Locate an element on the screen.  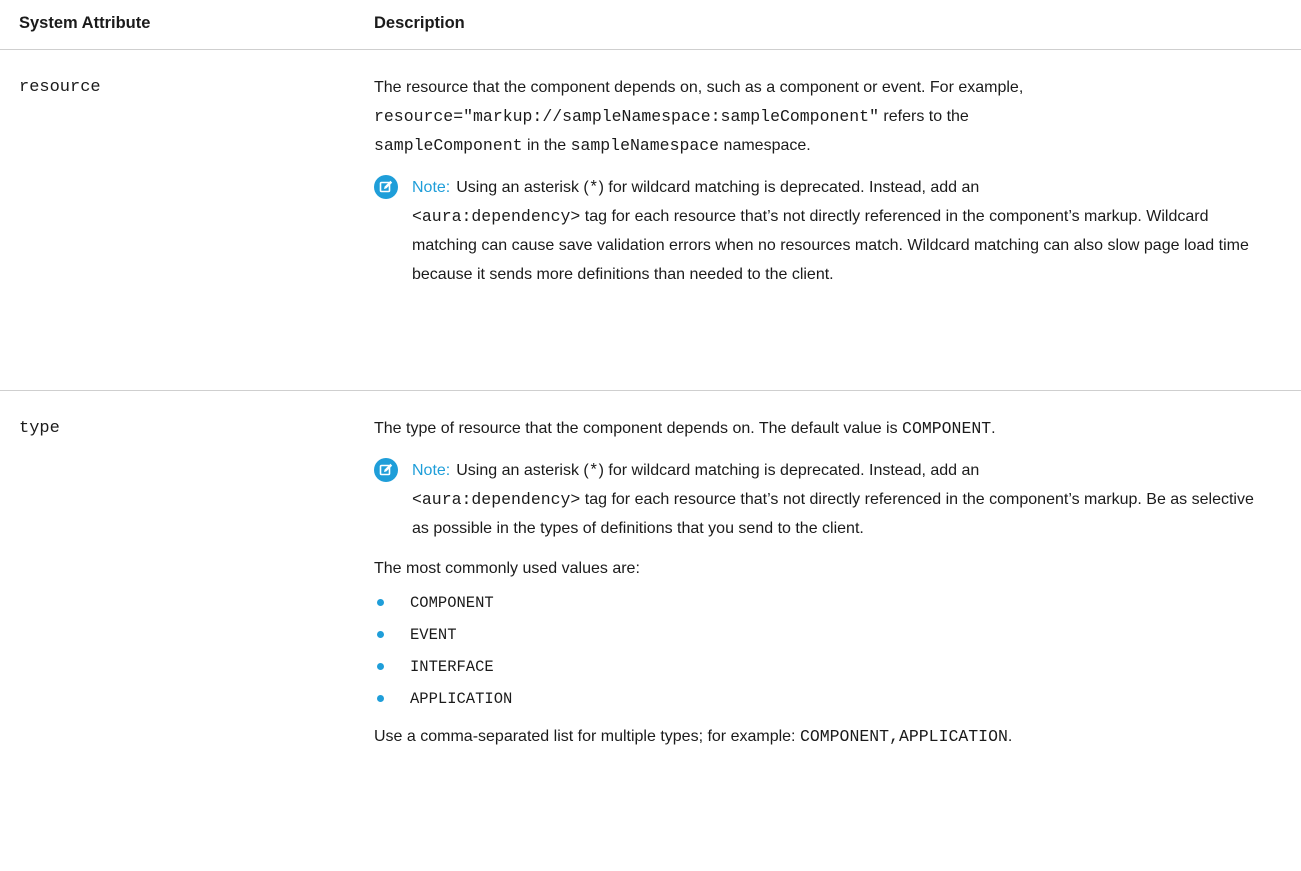
value-code: EVENT is located at coordinates (433, 635).